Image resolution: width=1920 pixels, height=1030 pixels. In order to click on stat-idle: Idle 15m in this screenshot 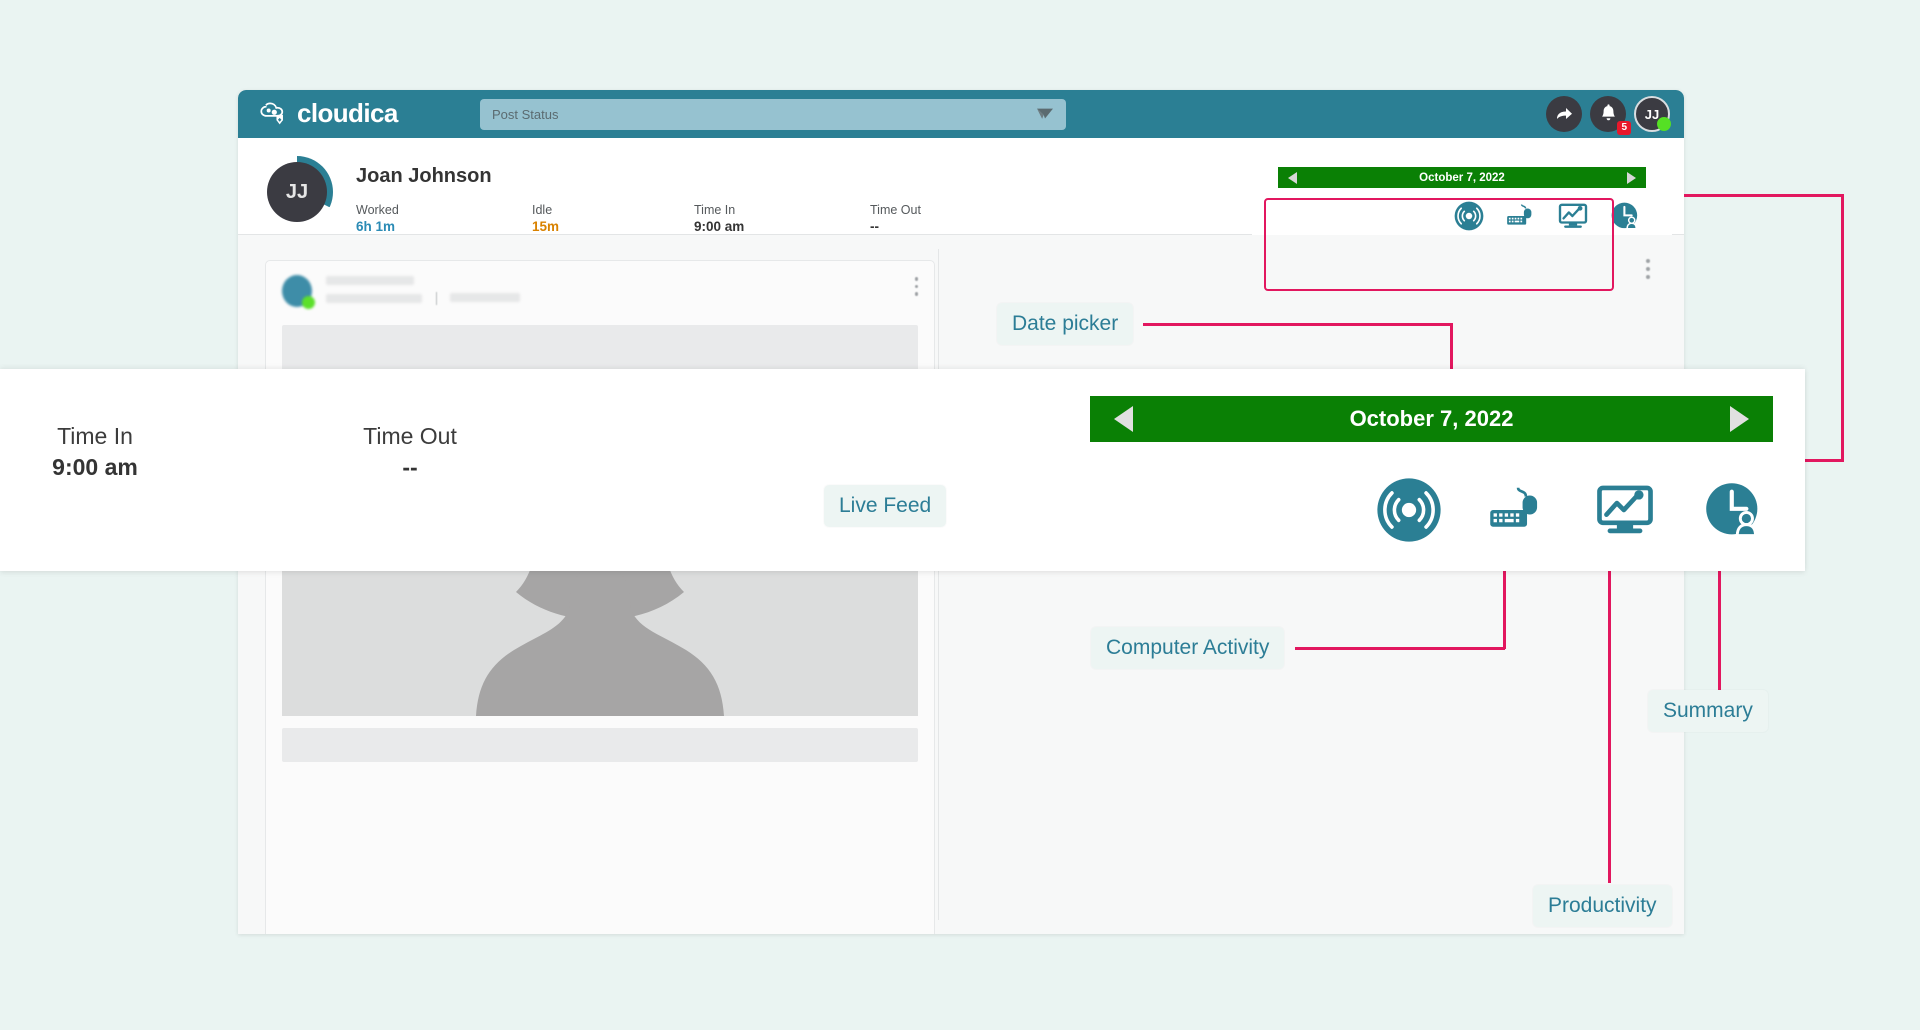, I will do `click(613, 219)`.